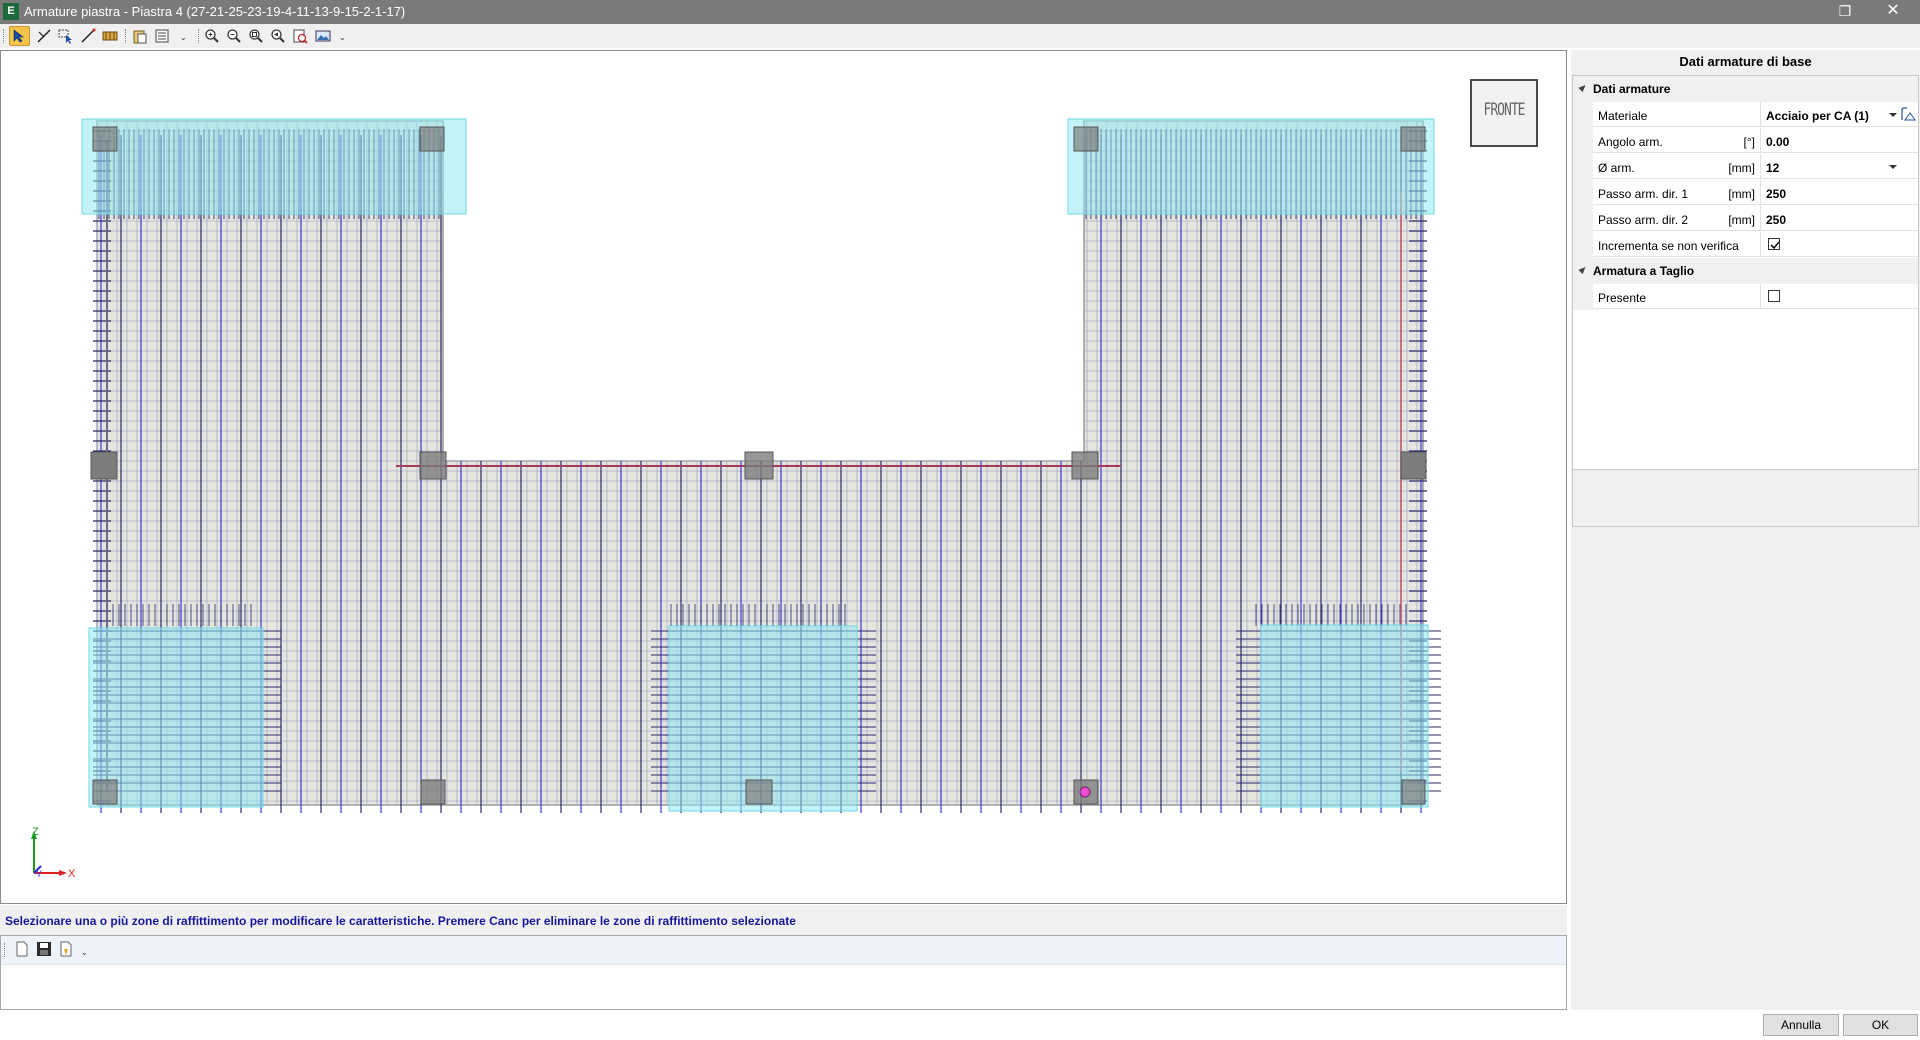 This screenshot has width=1920, height=1040. I want to click on properties-button, so click(162, 36).